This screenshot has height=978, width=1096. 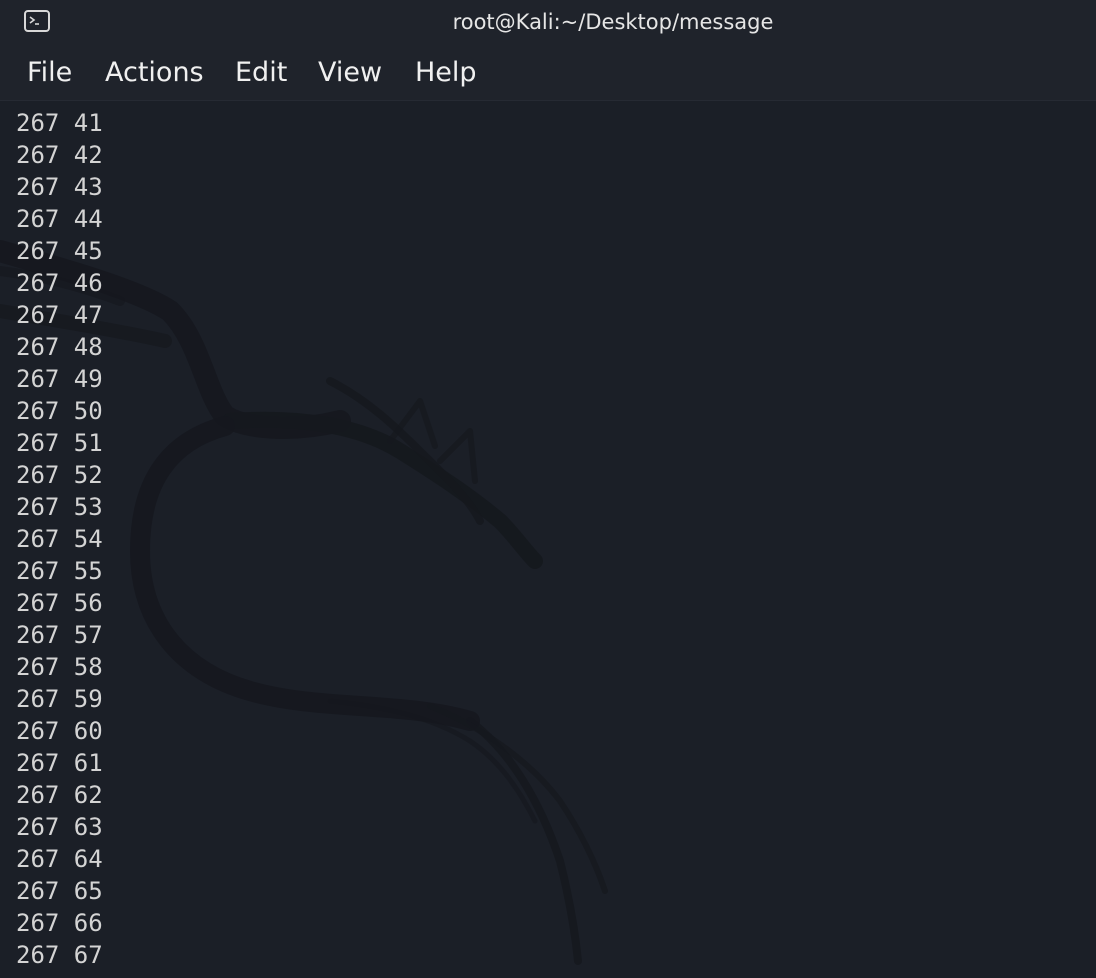 I want to click on title-bar: root@Kali:~/Desktop/message, so click(x=548, y=22).